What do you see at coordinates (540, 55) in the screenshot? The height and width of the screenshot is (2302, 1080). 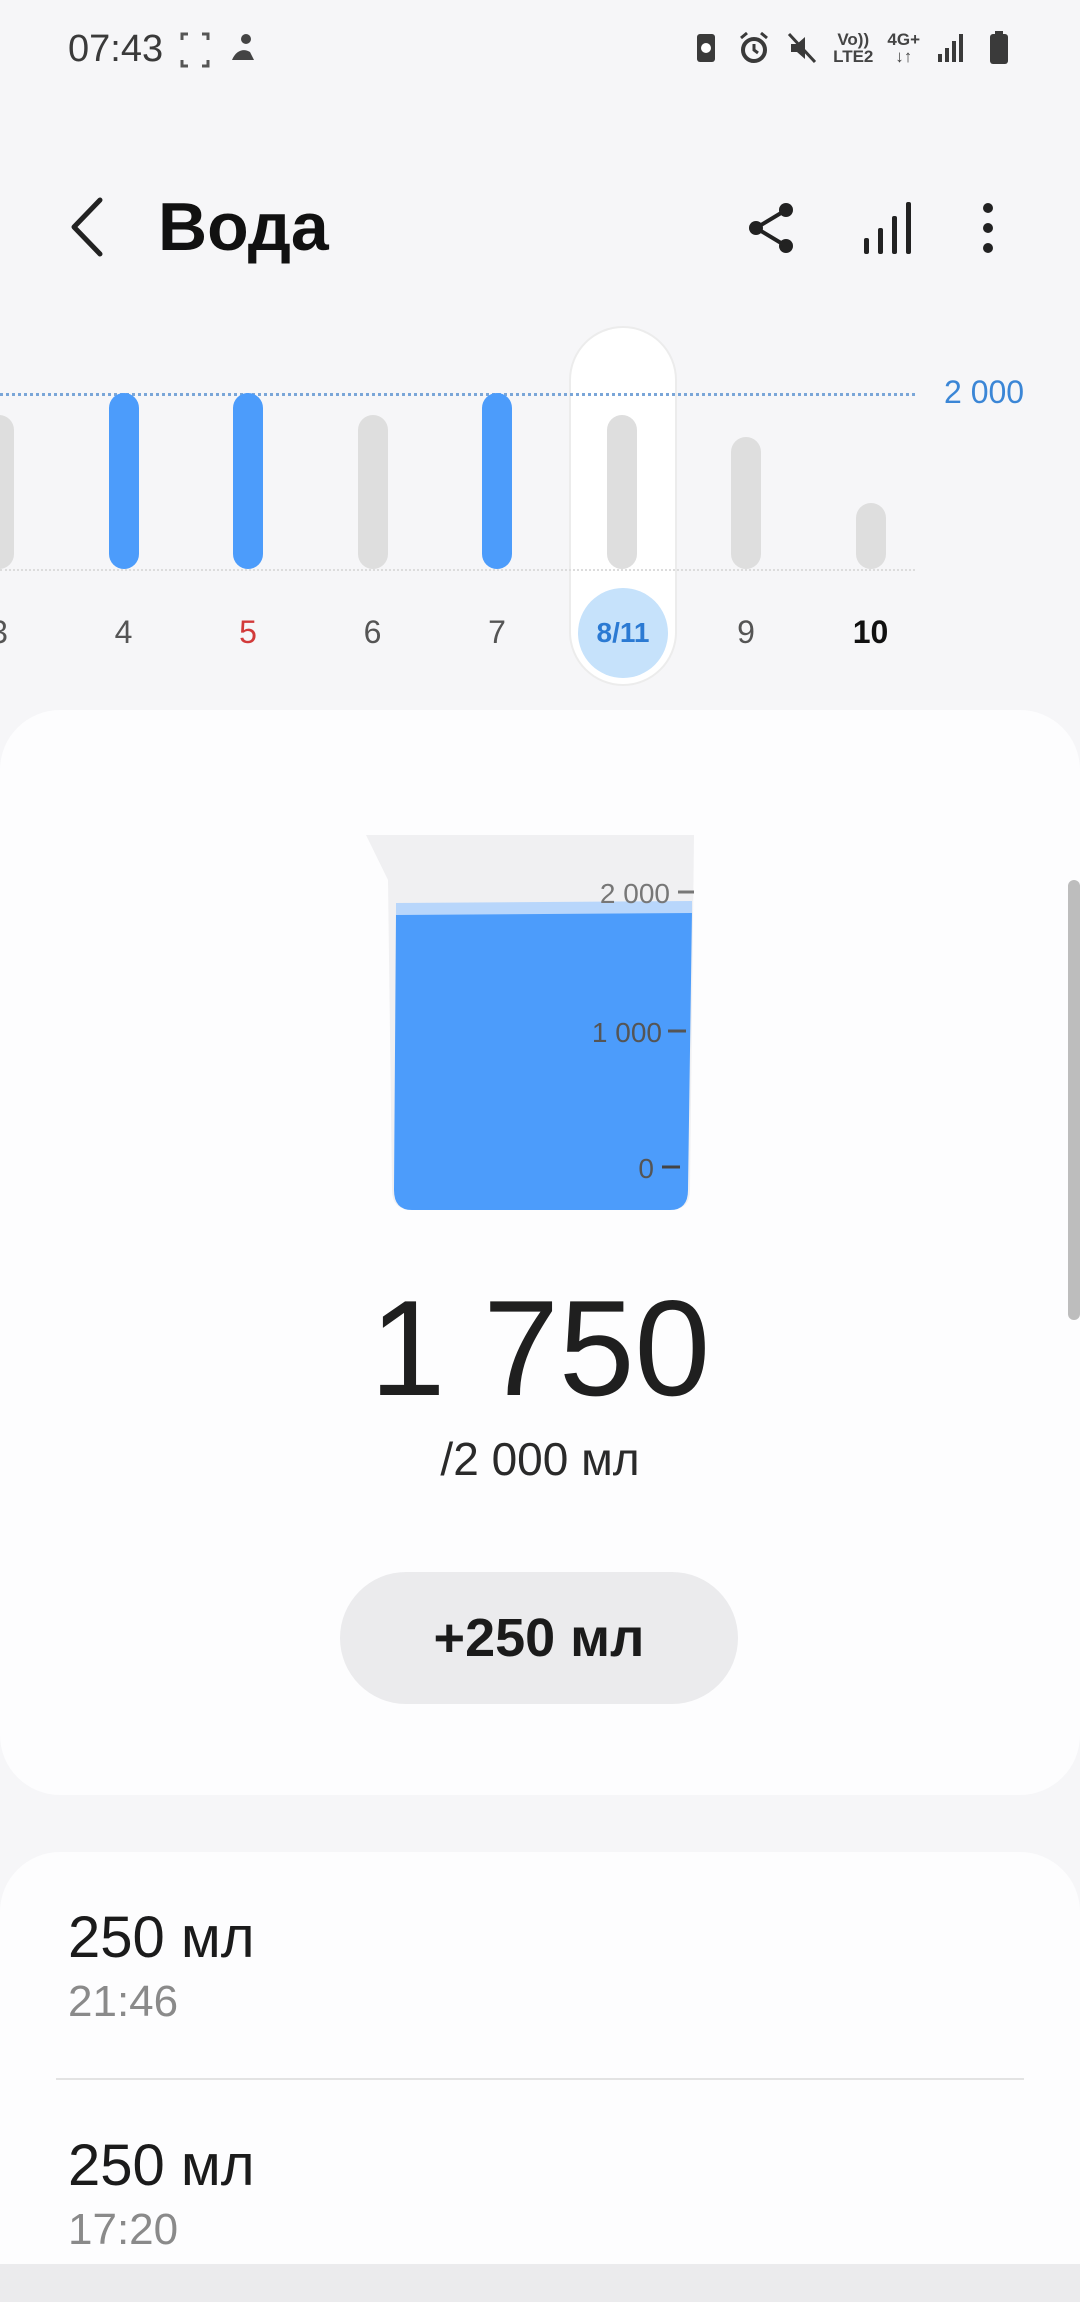 I see `status-bar: 07:43 Vo)) LTE2 4G+ ↓↑` at bounding box center [540, 55].